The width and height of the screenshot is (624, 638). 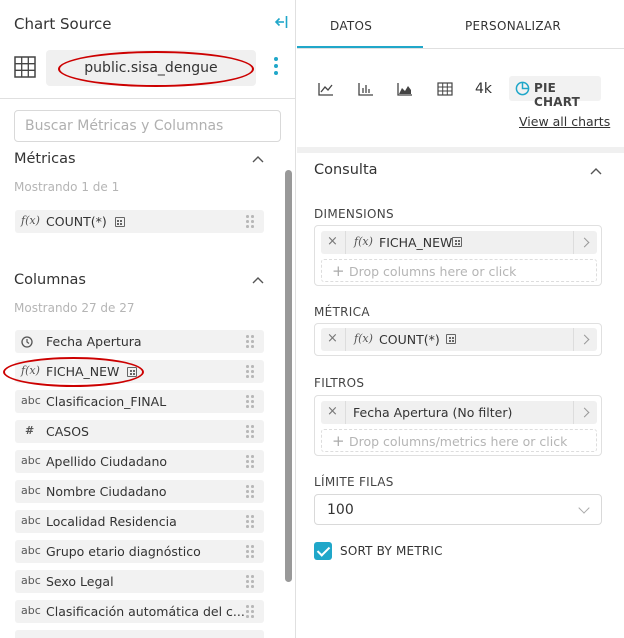 What do you see at coordinates (445, 89) in the screenshot?
I see `table-chart-icon` at bounding box center [445, 89].